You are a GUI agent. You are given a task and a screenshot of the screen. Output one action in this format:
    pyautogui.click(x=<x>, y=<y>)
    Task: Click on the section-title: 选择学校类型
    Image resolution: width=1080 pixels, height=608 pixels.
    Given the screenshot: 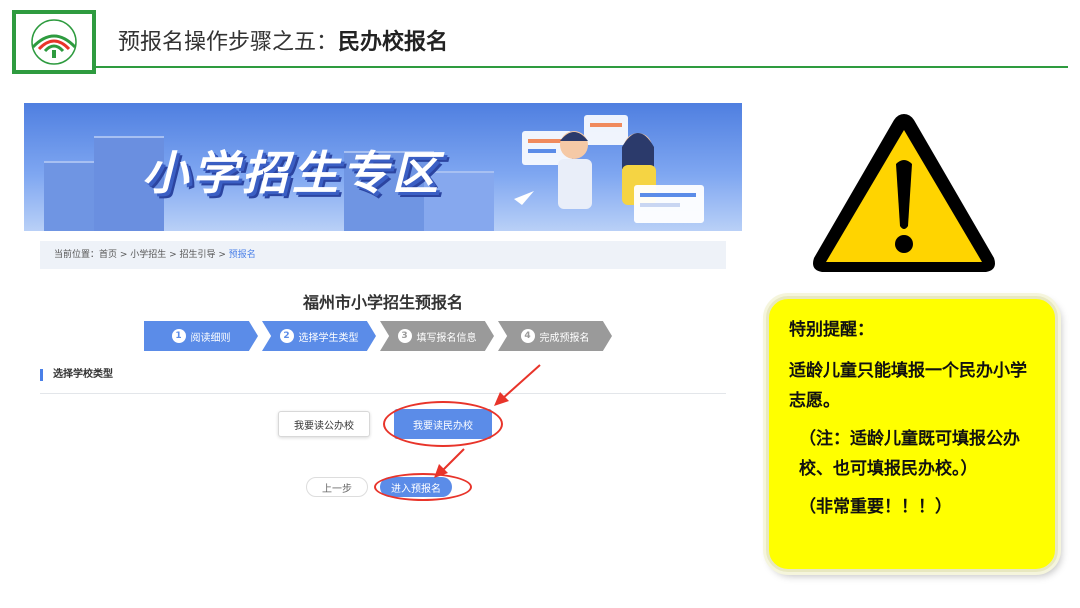 What is the action you would take?
    pyautogui.click(x=76, y=375)
    